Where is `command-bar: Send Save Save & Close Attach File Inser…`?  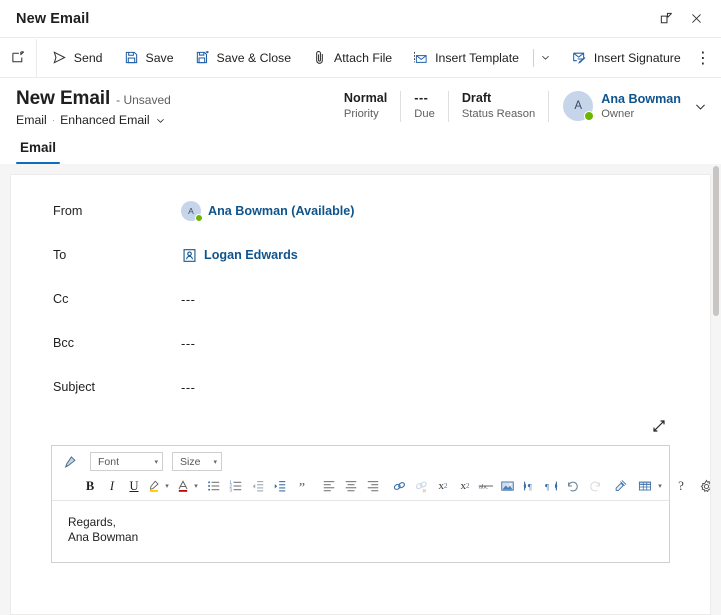 command-bar: Send Save Save & Close Attach File Inser… is located at coordinates (360, 58).